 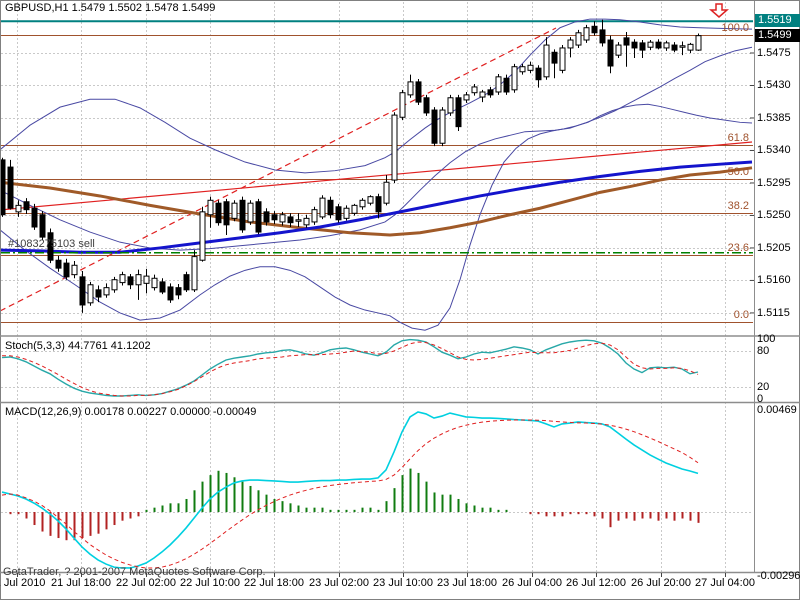 I want to click on symbol-ohlc-readout: GBPUSD,H1 1.5479 1.5502 1.5478 1.5499, so click(x=110, y=8).